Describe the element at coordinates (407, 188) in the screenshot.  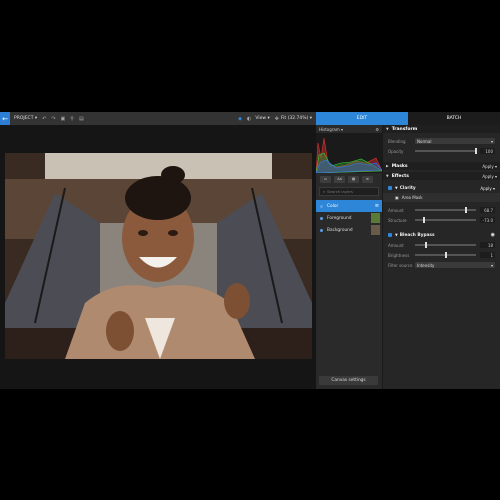
I see `clarity-title: Clarity` at that location.